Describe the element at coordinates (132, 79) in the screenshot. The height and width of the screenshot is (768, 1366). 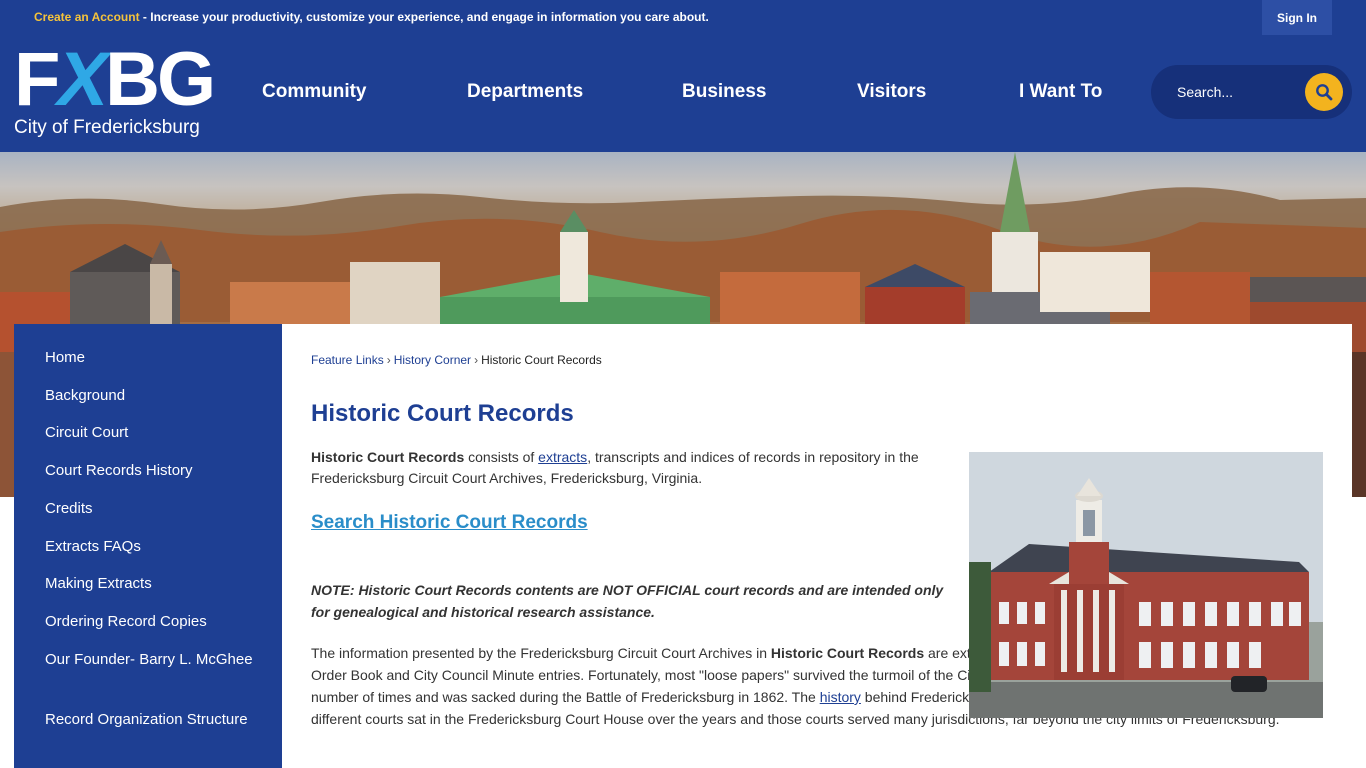
I see `logo-letter: B` at that location.